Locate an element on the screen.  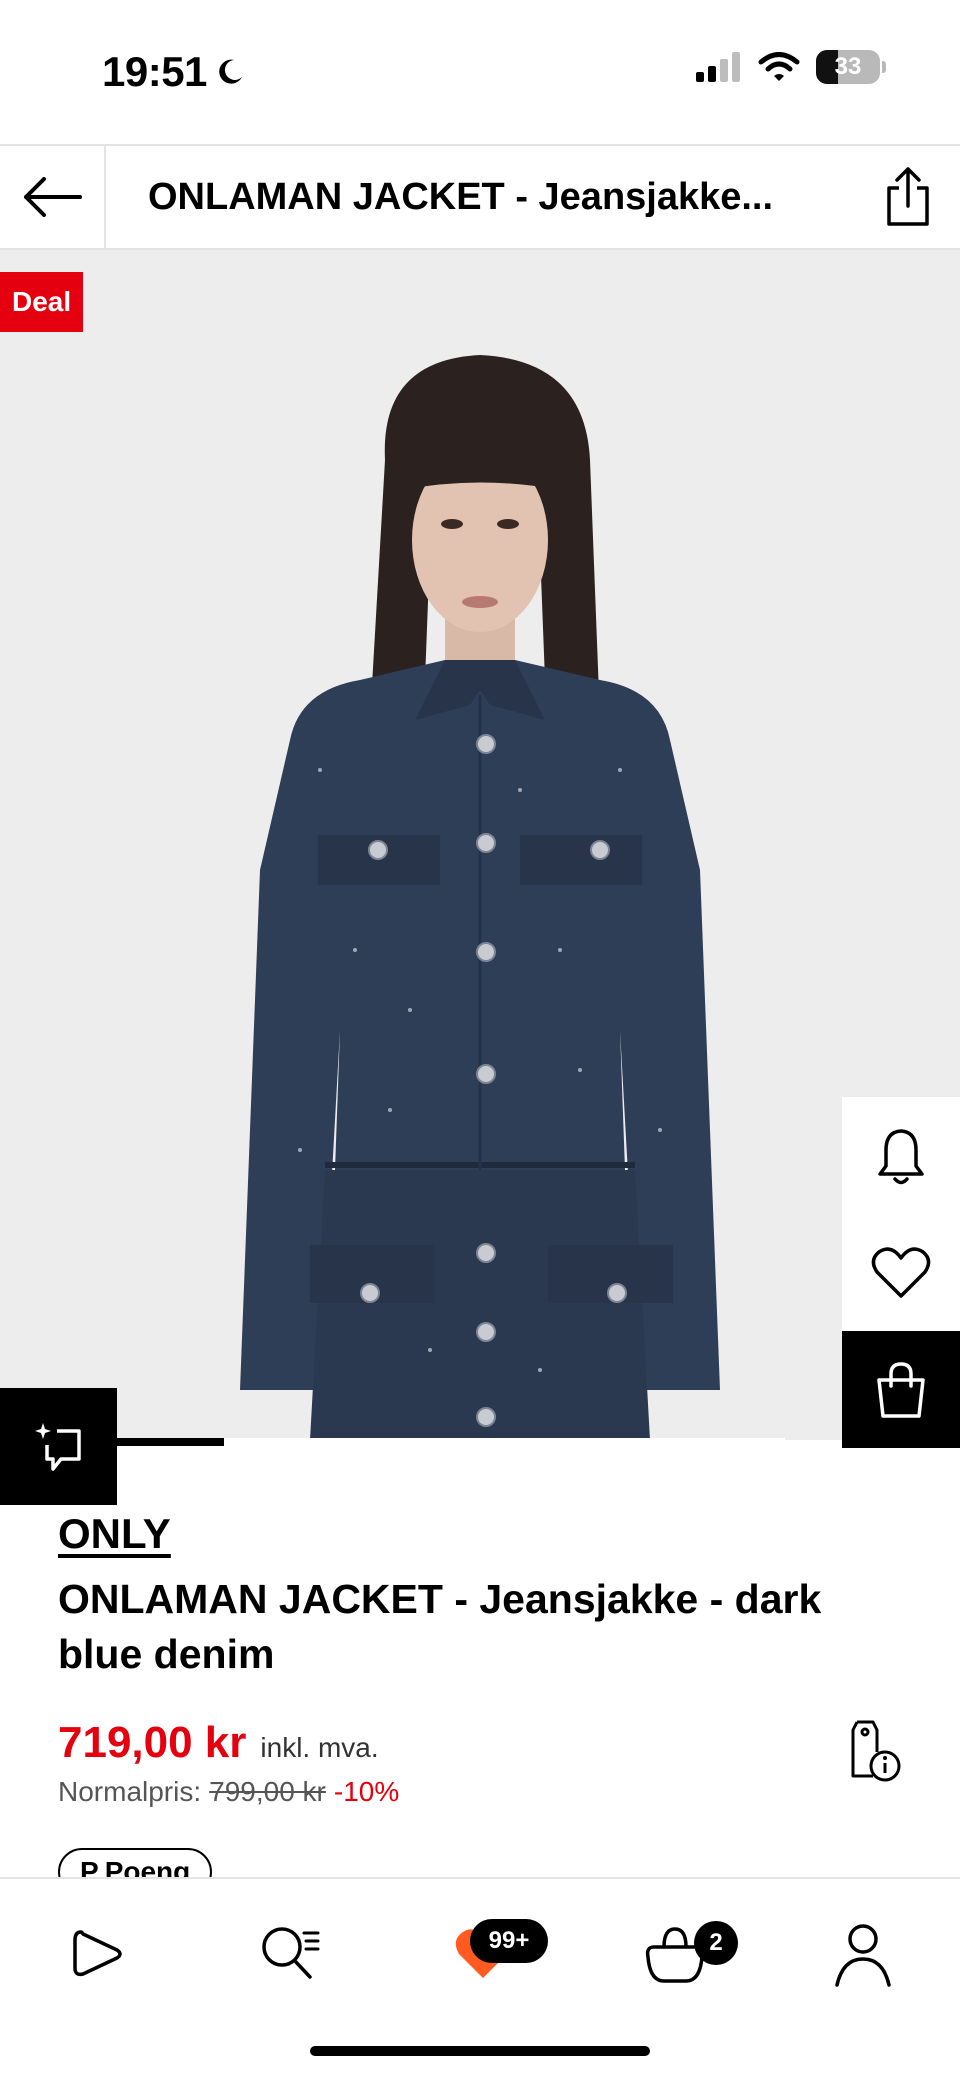
bottom-tab-bar: 99+ 2 is located at coordinates (480, 1979).